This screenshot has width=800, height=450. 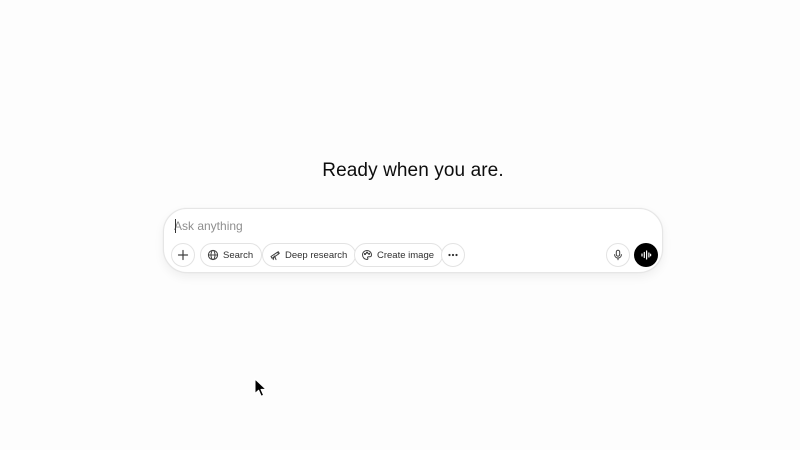 I want to click on microphone-icon, so click(x=618, y=255).